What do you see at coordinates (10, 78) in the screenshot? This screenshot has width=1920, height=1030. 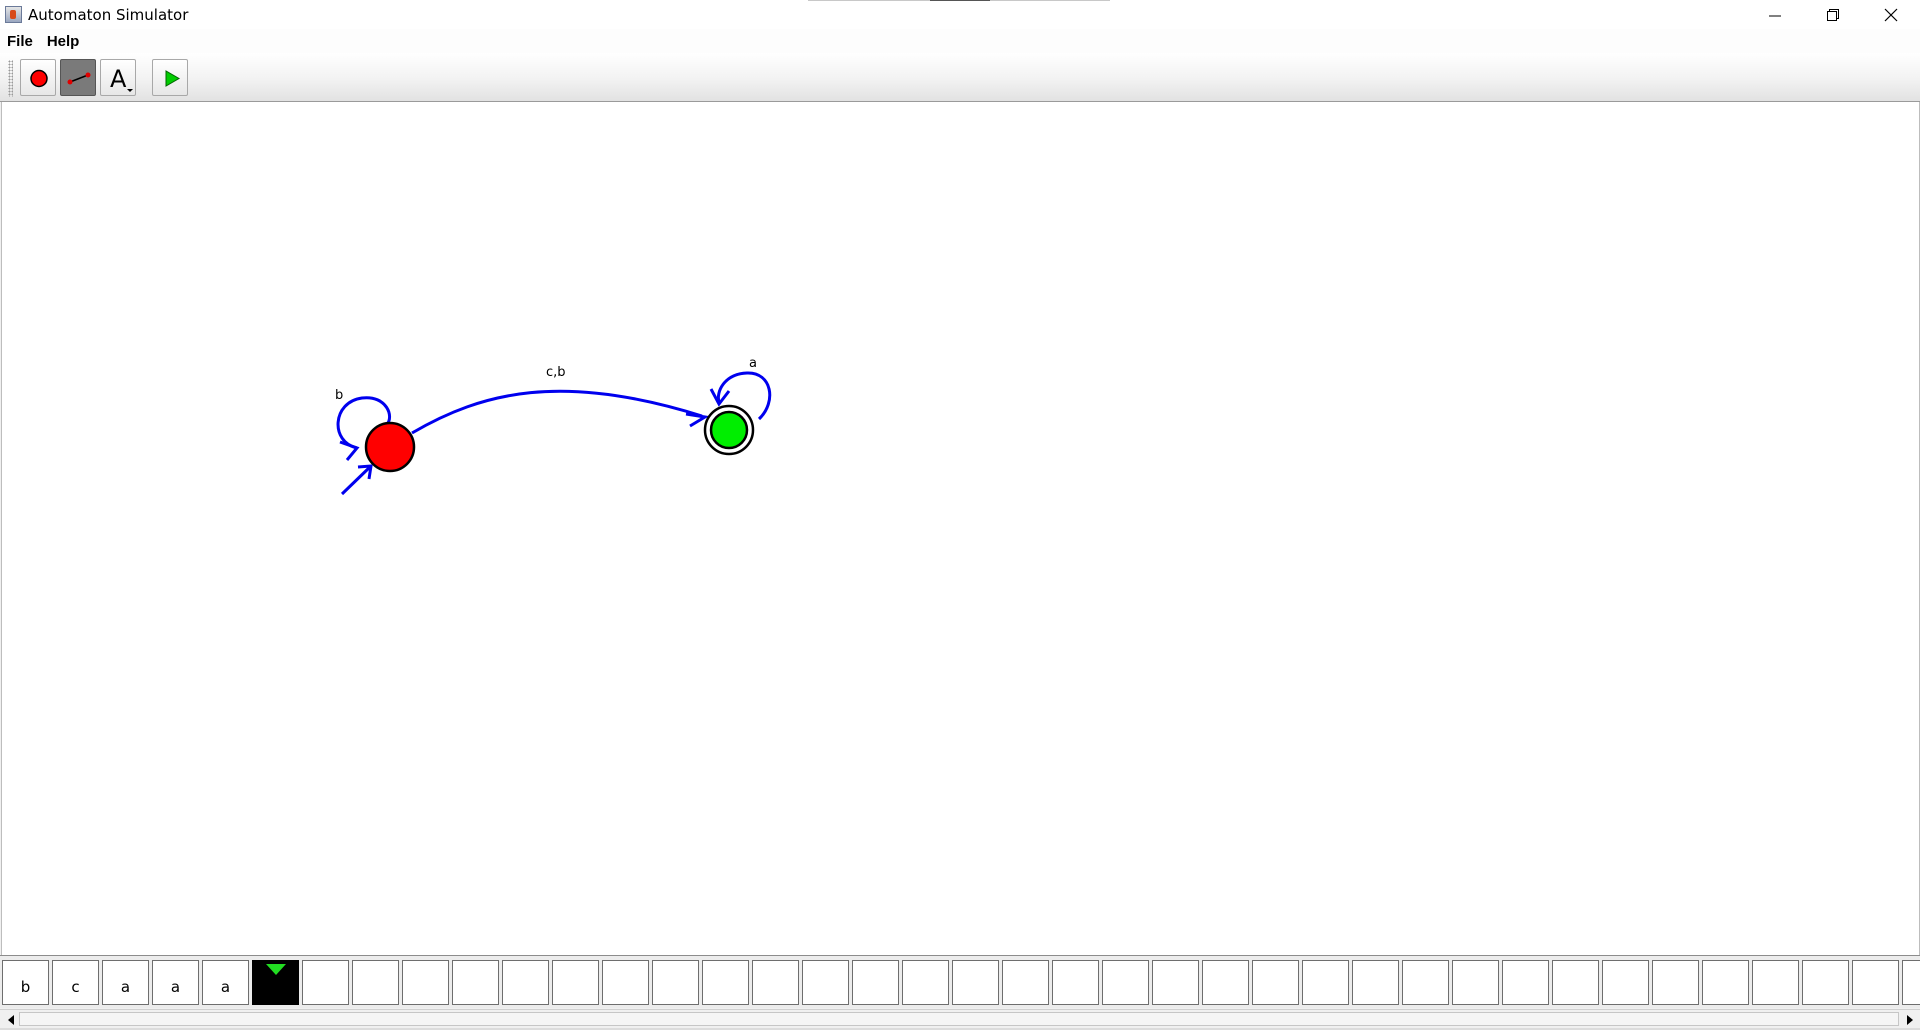 I see `toolbar-grip` at bounding box center [10, 78].